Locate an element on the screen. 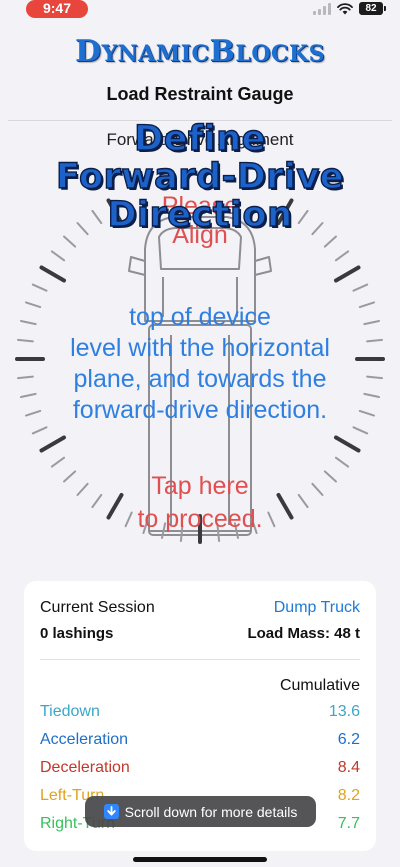 The width and height of the screenshot is (400, 867). lashings-count: 0 lashings is located at coordinates (77, 633).